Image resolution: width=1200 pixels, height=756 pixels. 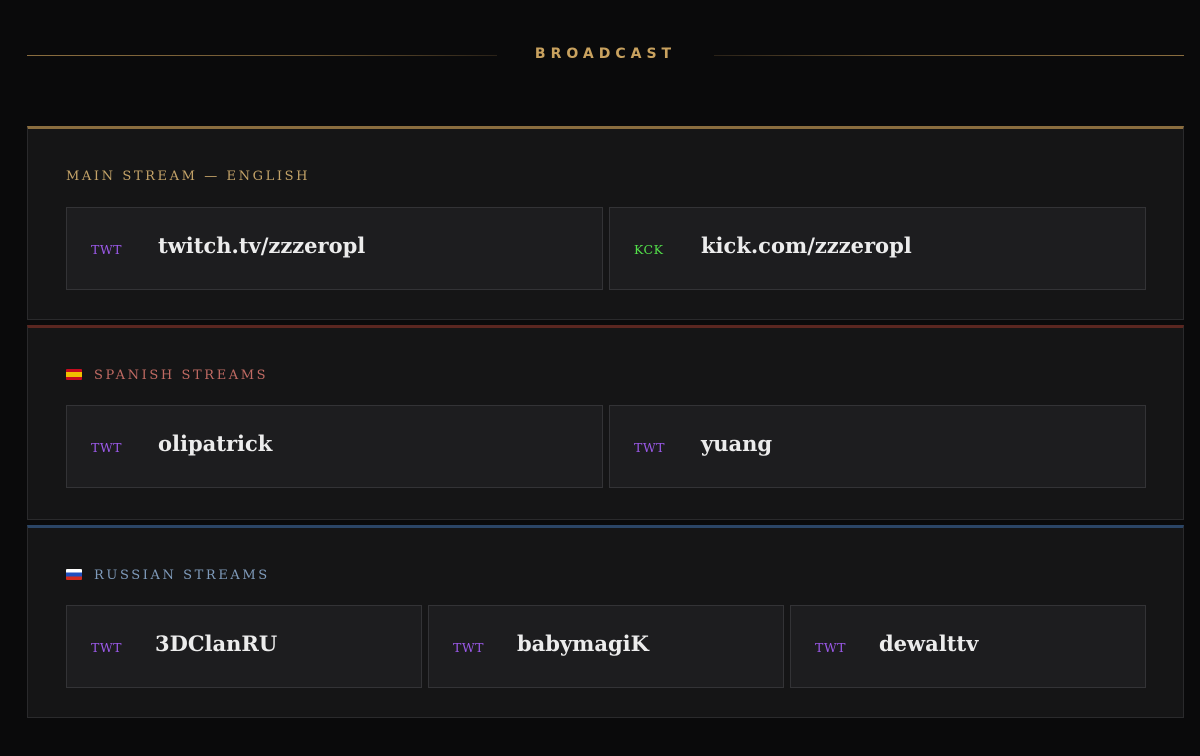 I want to click on section-label-text: RUSSIAN STREAMS, so click(x=182, y=575).